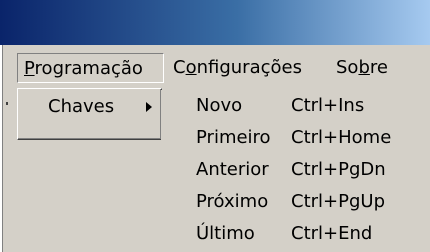 This screenshot has height=252, width=430. Describe the element at coordinates (338, 201) in the screenshot. I see `submenu-item-shortcut: Ctrl+PgUp` at that location.